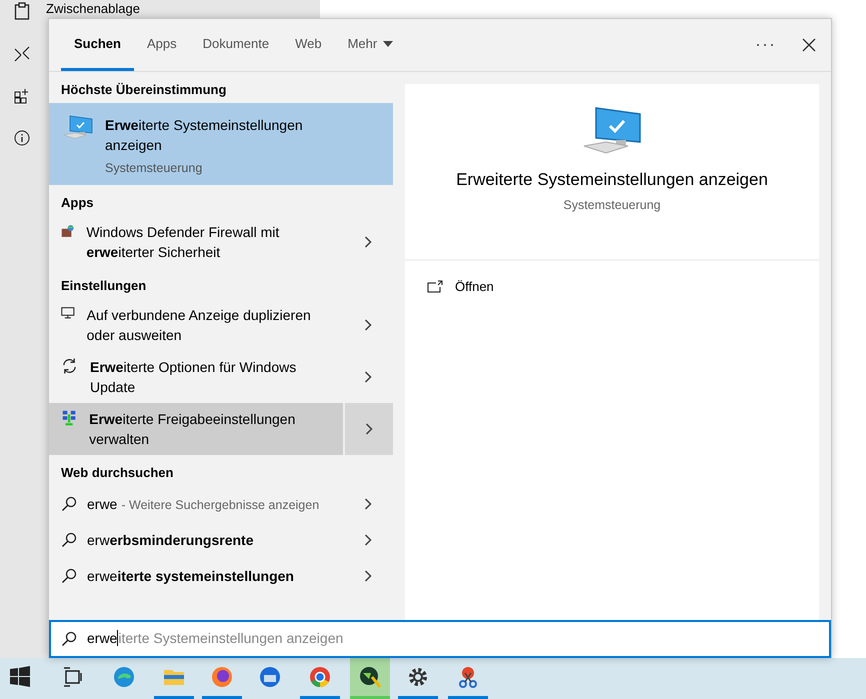 Image resolution: width=866 pixels, height=699 pixels. Describe the element at coordinates (194, 377) in the screenshot. I see `result-title: Erweiterte Optionen für Windows Update` at that location.